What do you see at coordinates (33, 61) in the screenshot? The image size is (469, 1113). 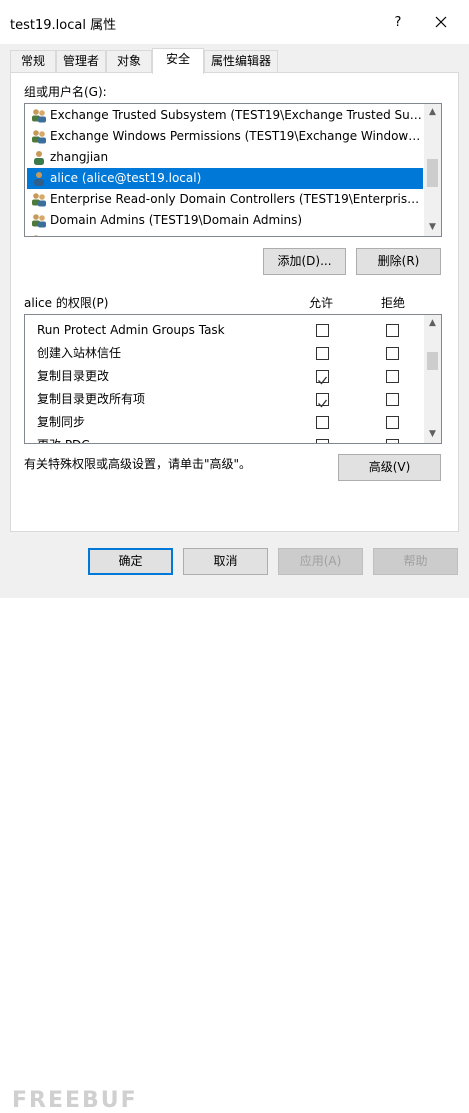 I see `tab-general: 常规` at bounding box center [33, 61].